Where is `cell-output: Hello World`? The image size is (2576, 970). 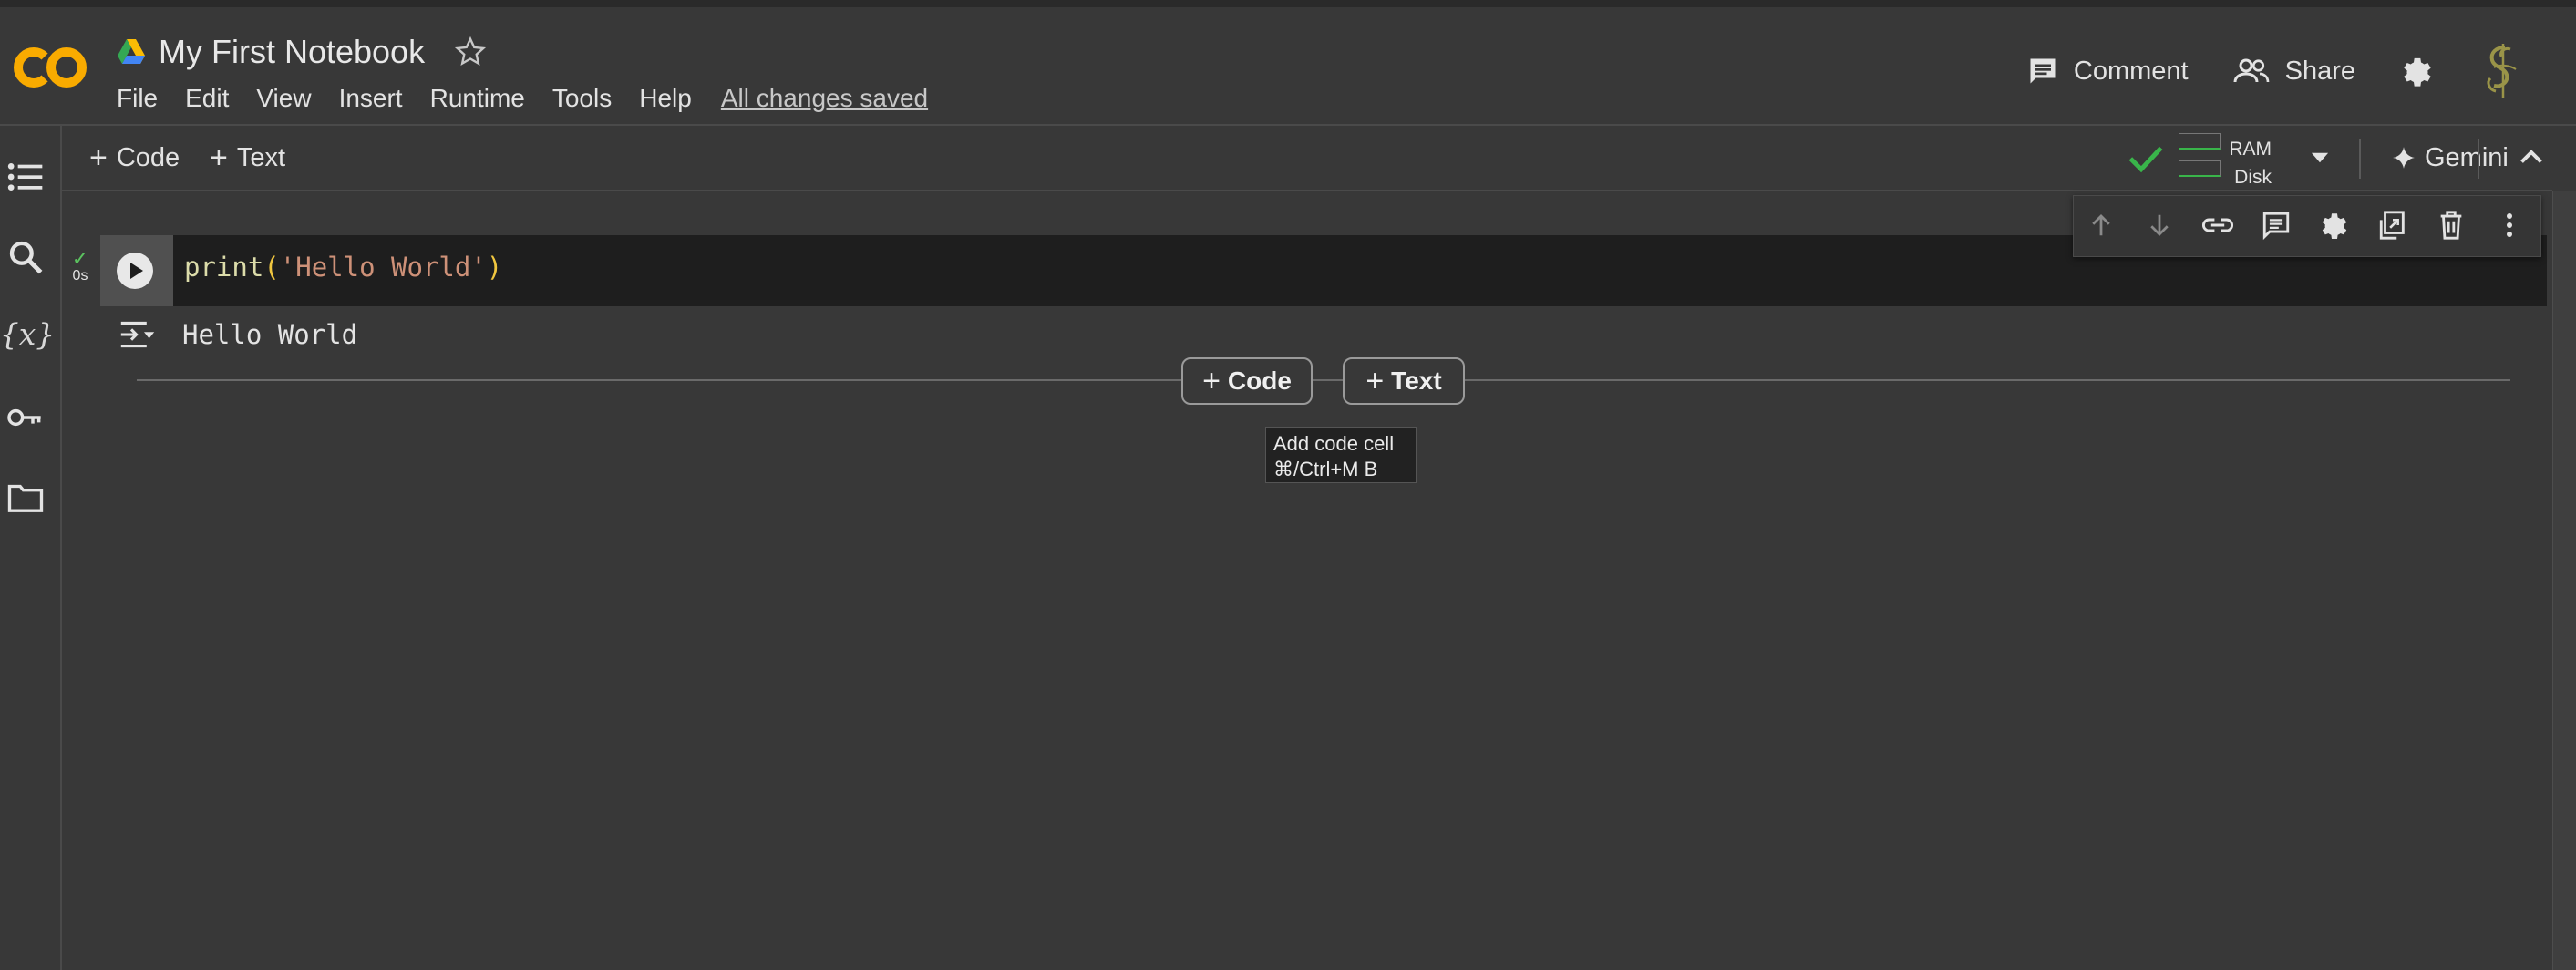
cell-output: Hello World is located at coordinates (1323, 334).